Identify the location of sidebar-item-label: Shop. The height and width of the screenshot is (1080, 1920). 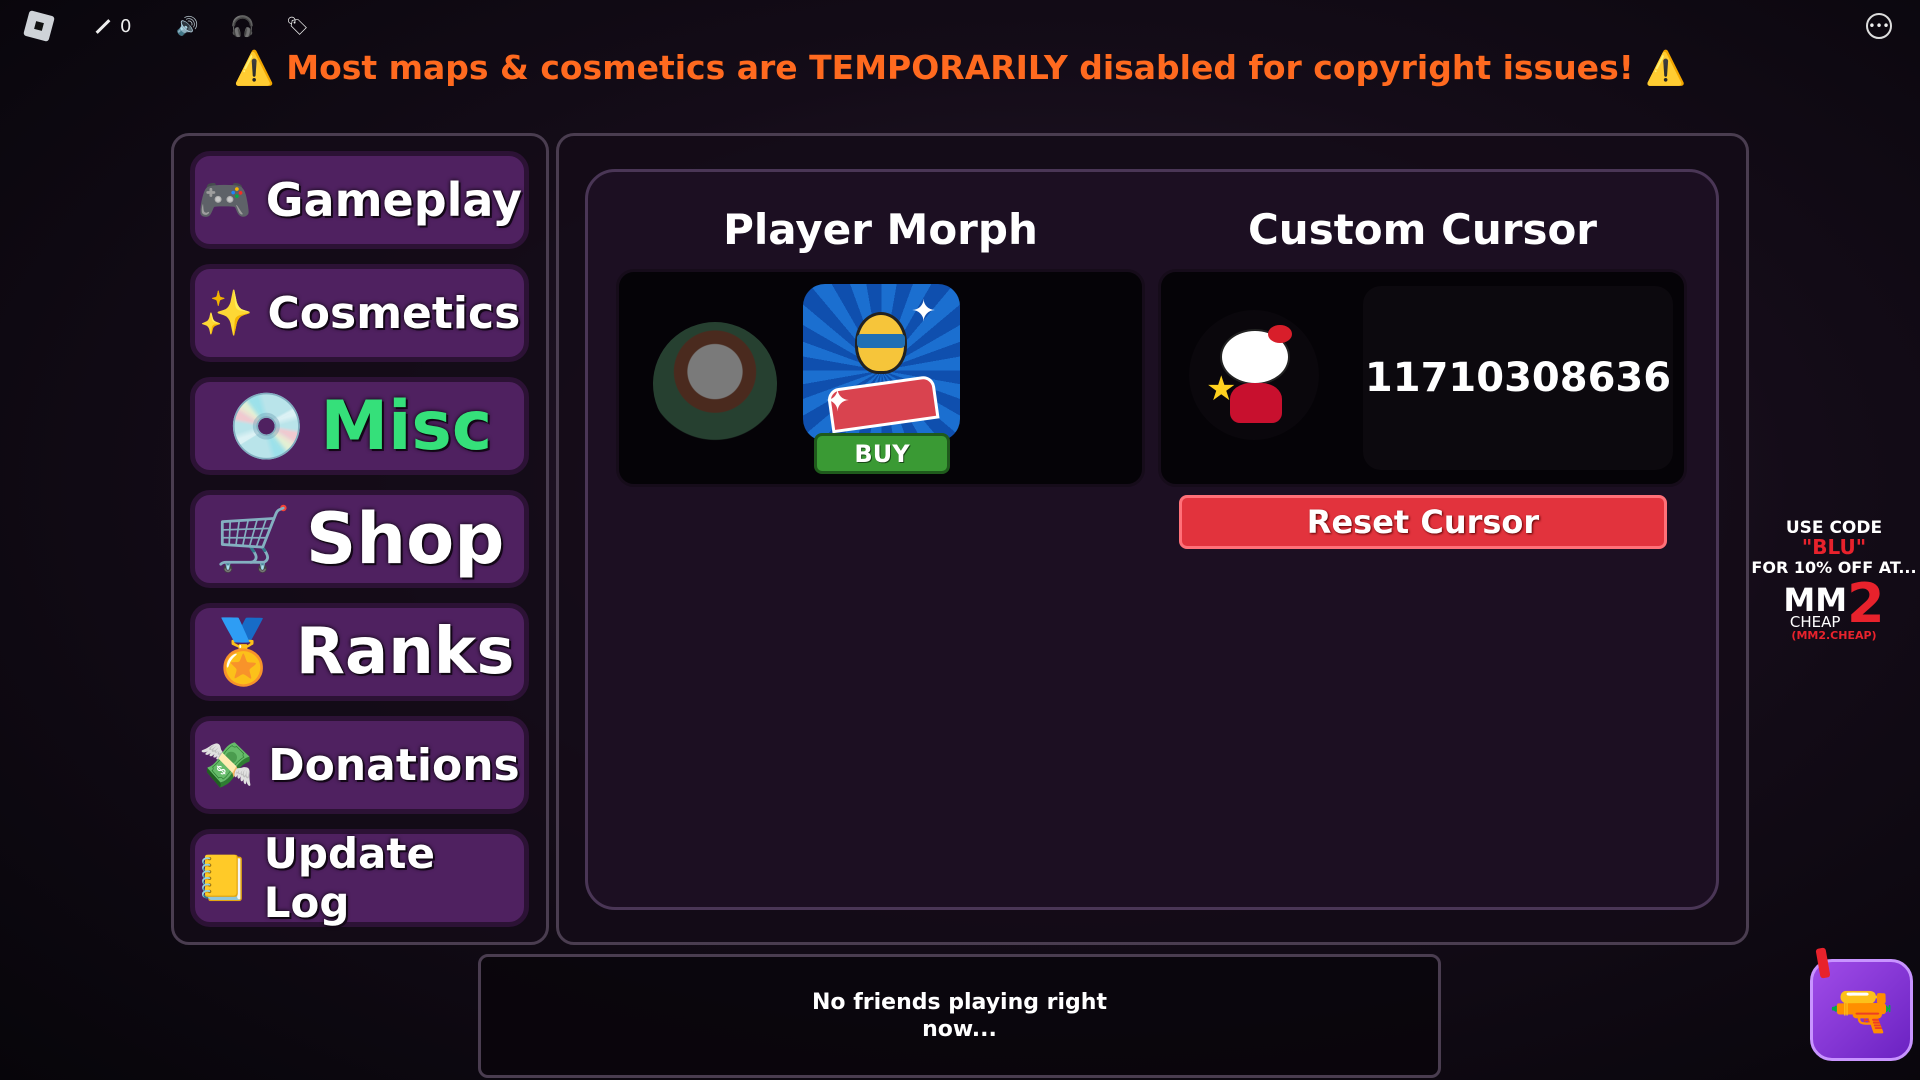
(405, 539).